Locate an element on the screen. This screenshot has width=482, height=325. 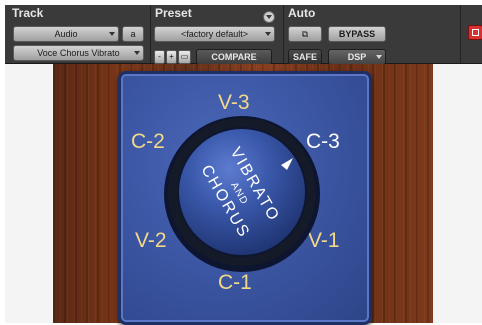
track-letter-button: a is located at coordinates (133, 34).